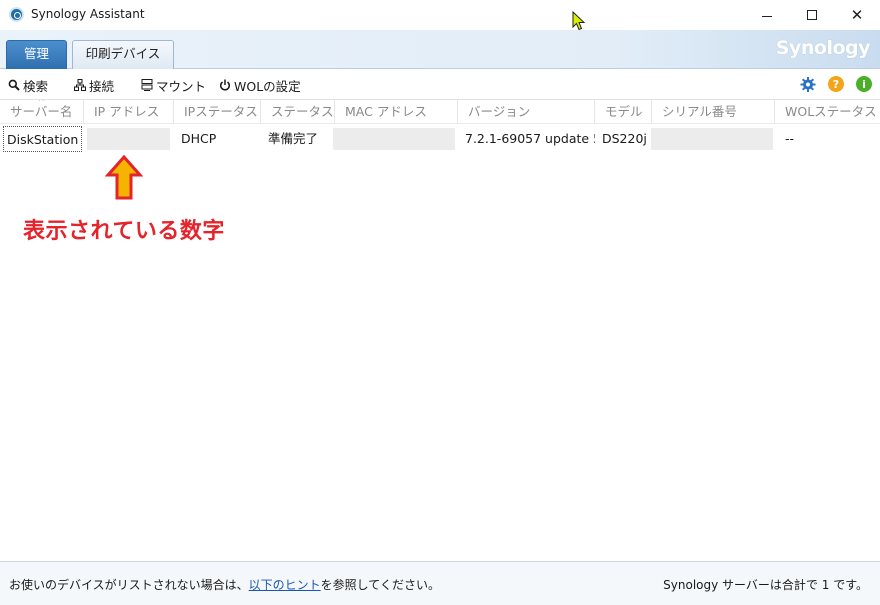 The width and height of the screenshot is (880, 605). Describe the element at coordinates (285, 585) in the screenshot. I see `hints-link: 以下のヒント` at that location.